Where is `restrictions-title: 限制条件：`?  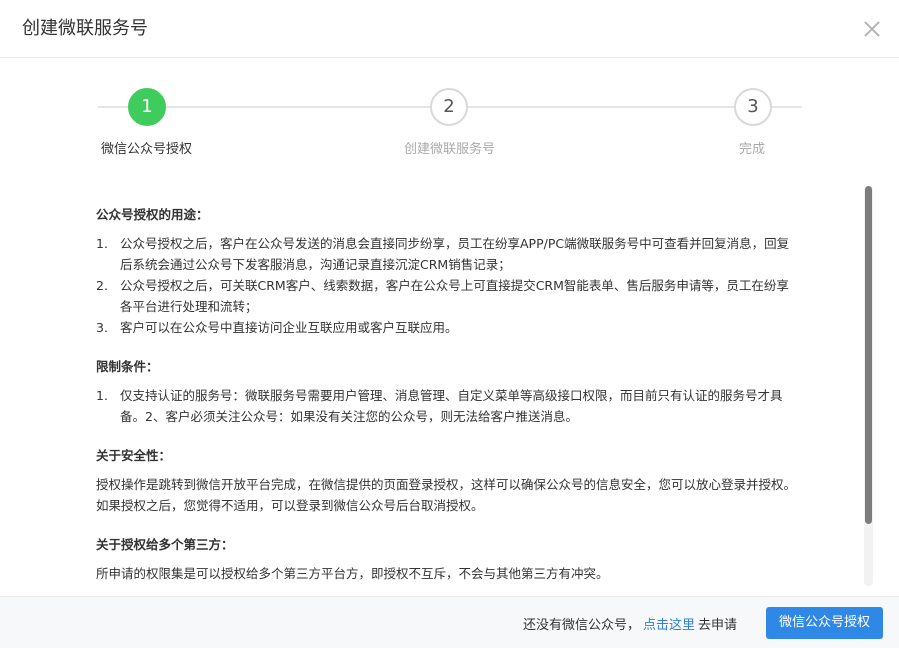
restrictions-title: 限制条件： is located at coordinates (127, 366).